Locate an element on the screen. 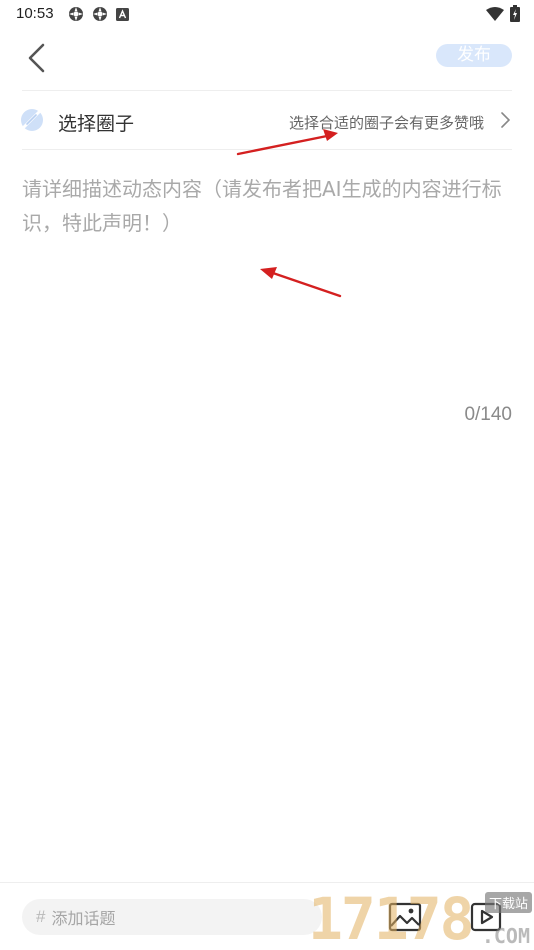 The width and height of the screenshot is (534, 950). chevron-left-icon is located at coordinates (36, 58).